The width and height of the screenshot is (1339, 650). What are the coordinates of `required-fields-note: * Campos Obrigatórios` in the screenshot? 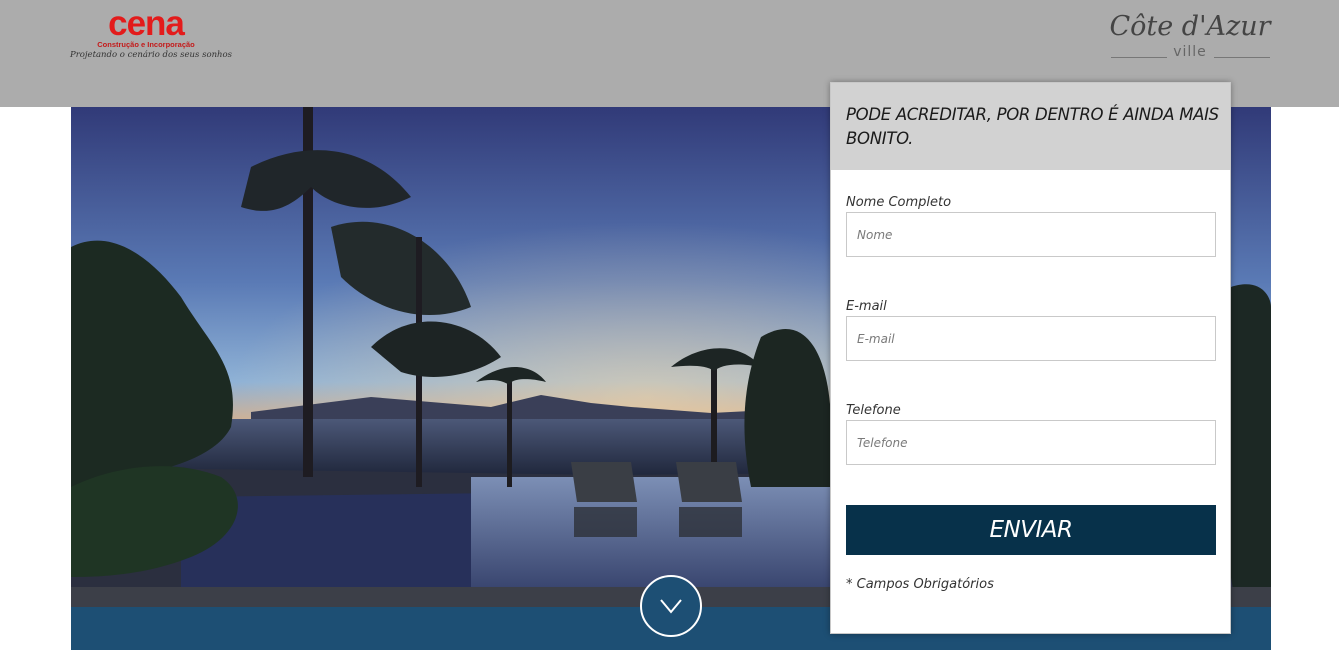 It's located at (920, 584).